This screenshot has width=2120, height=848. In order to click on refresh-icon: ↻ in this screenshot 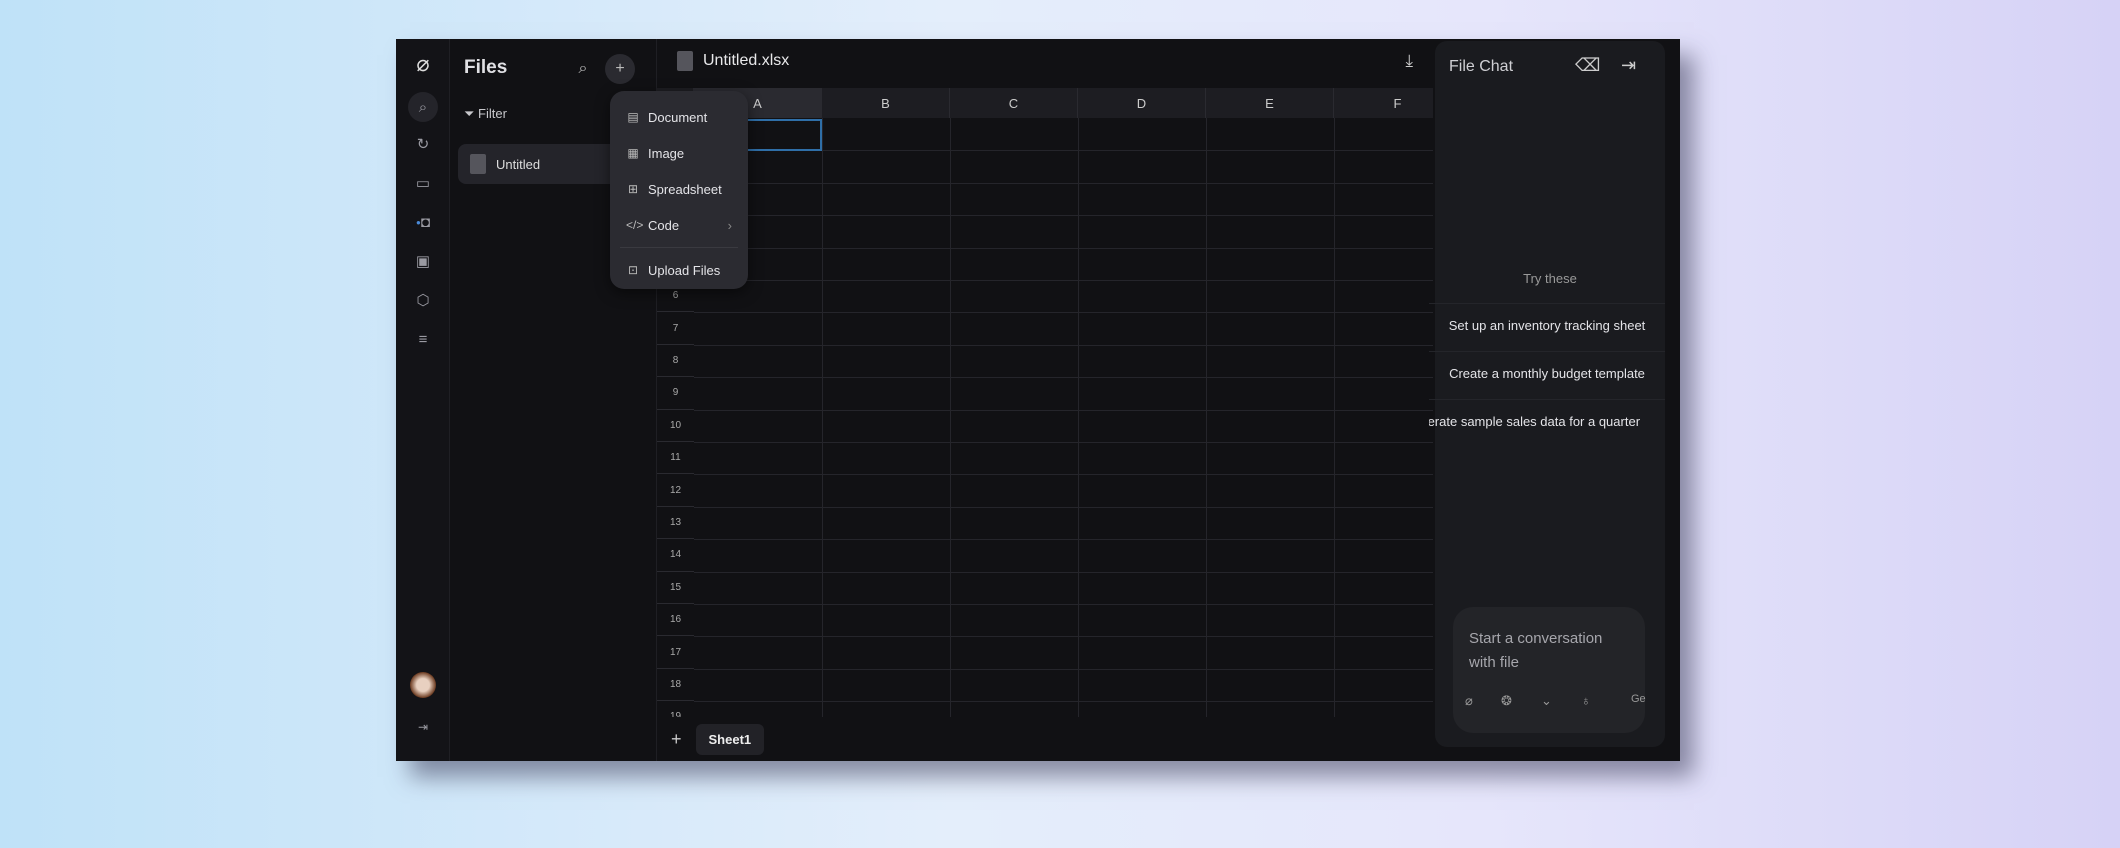, I will do `click(423, 144)`.